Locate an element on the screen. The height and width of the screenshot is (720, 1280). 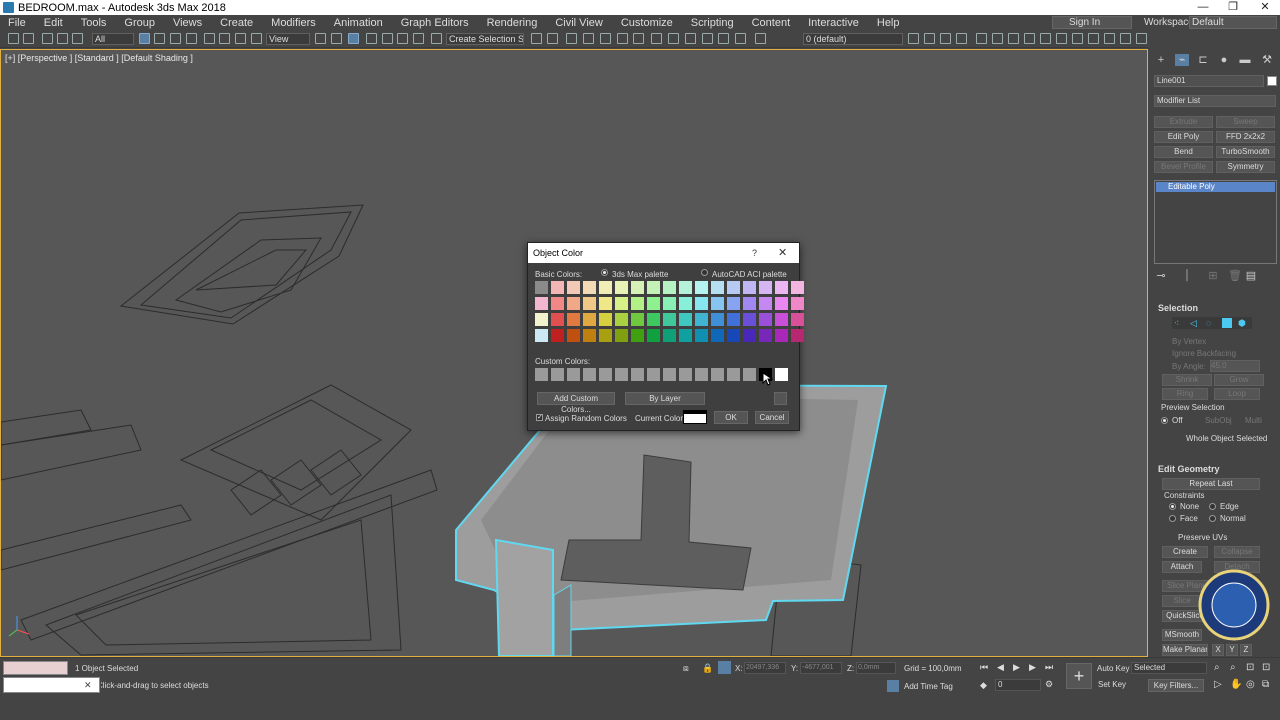
window-crossing-icon is located at coordinates (191, 38).